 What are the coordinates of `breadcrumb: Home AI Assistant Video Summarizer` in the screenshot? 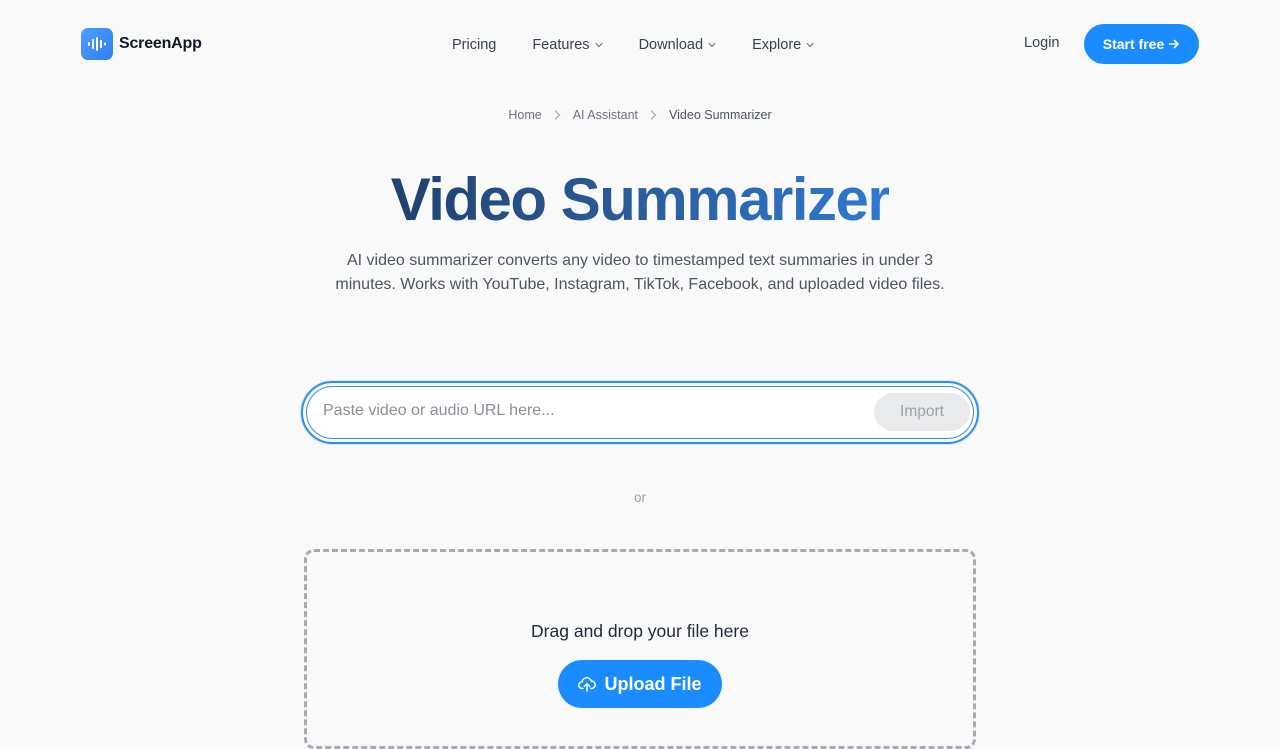 It's located at (640, 115).